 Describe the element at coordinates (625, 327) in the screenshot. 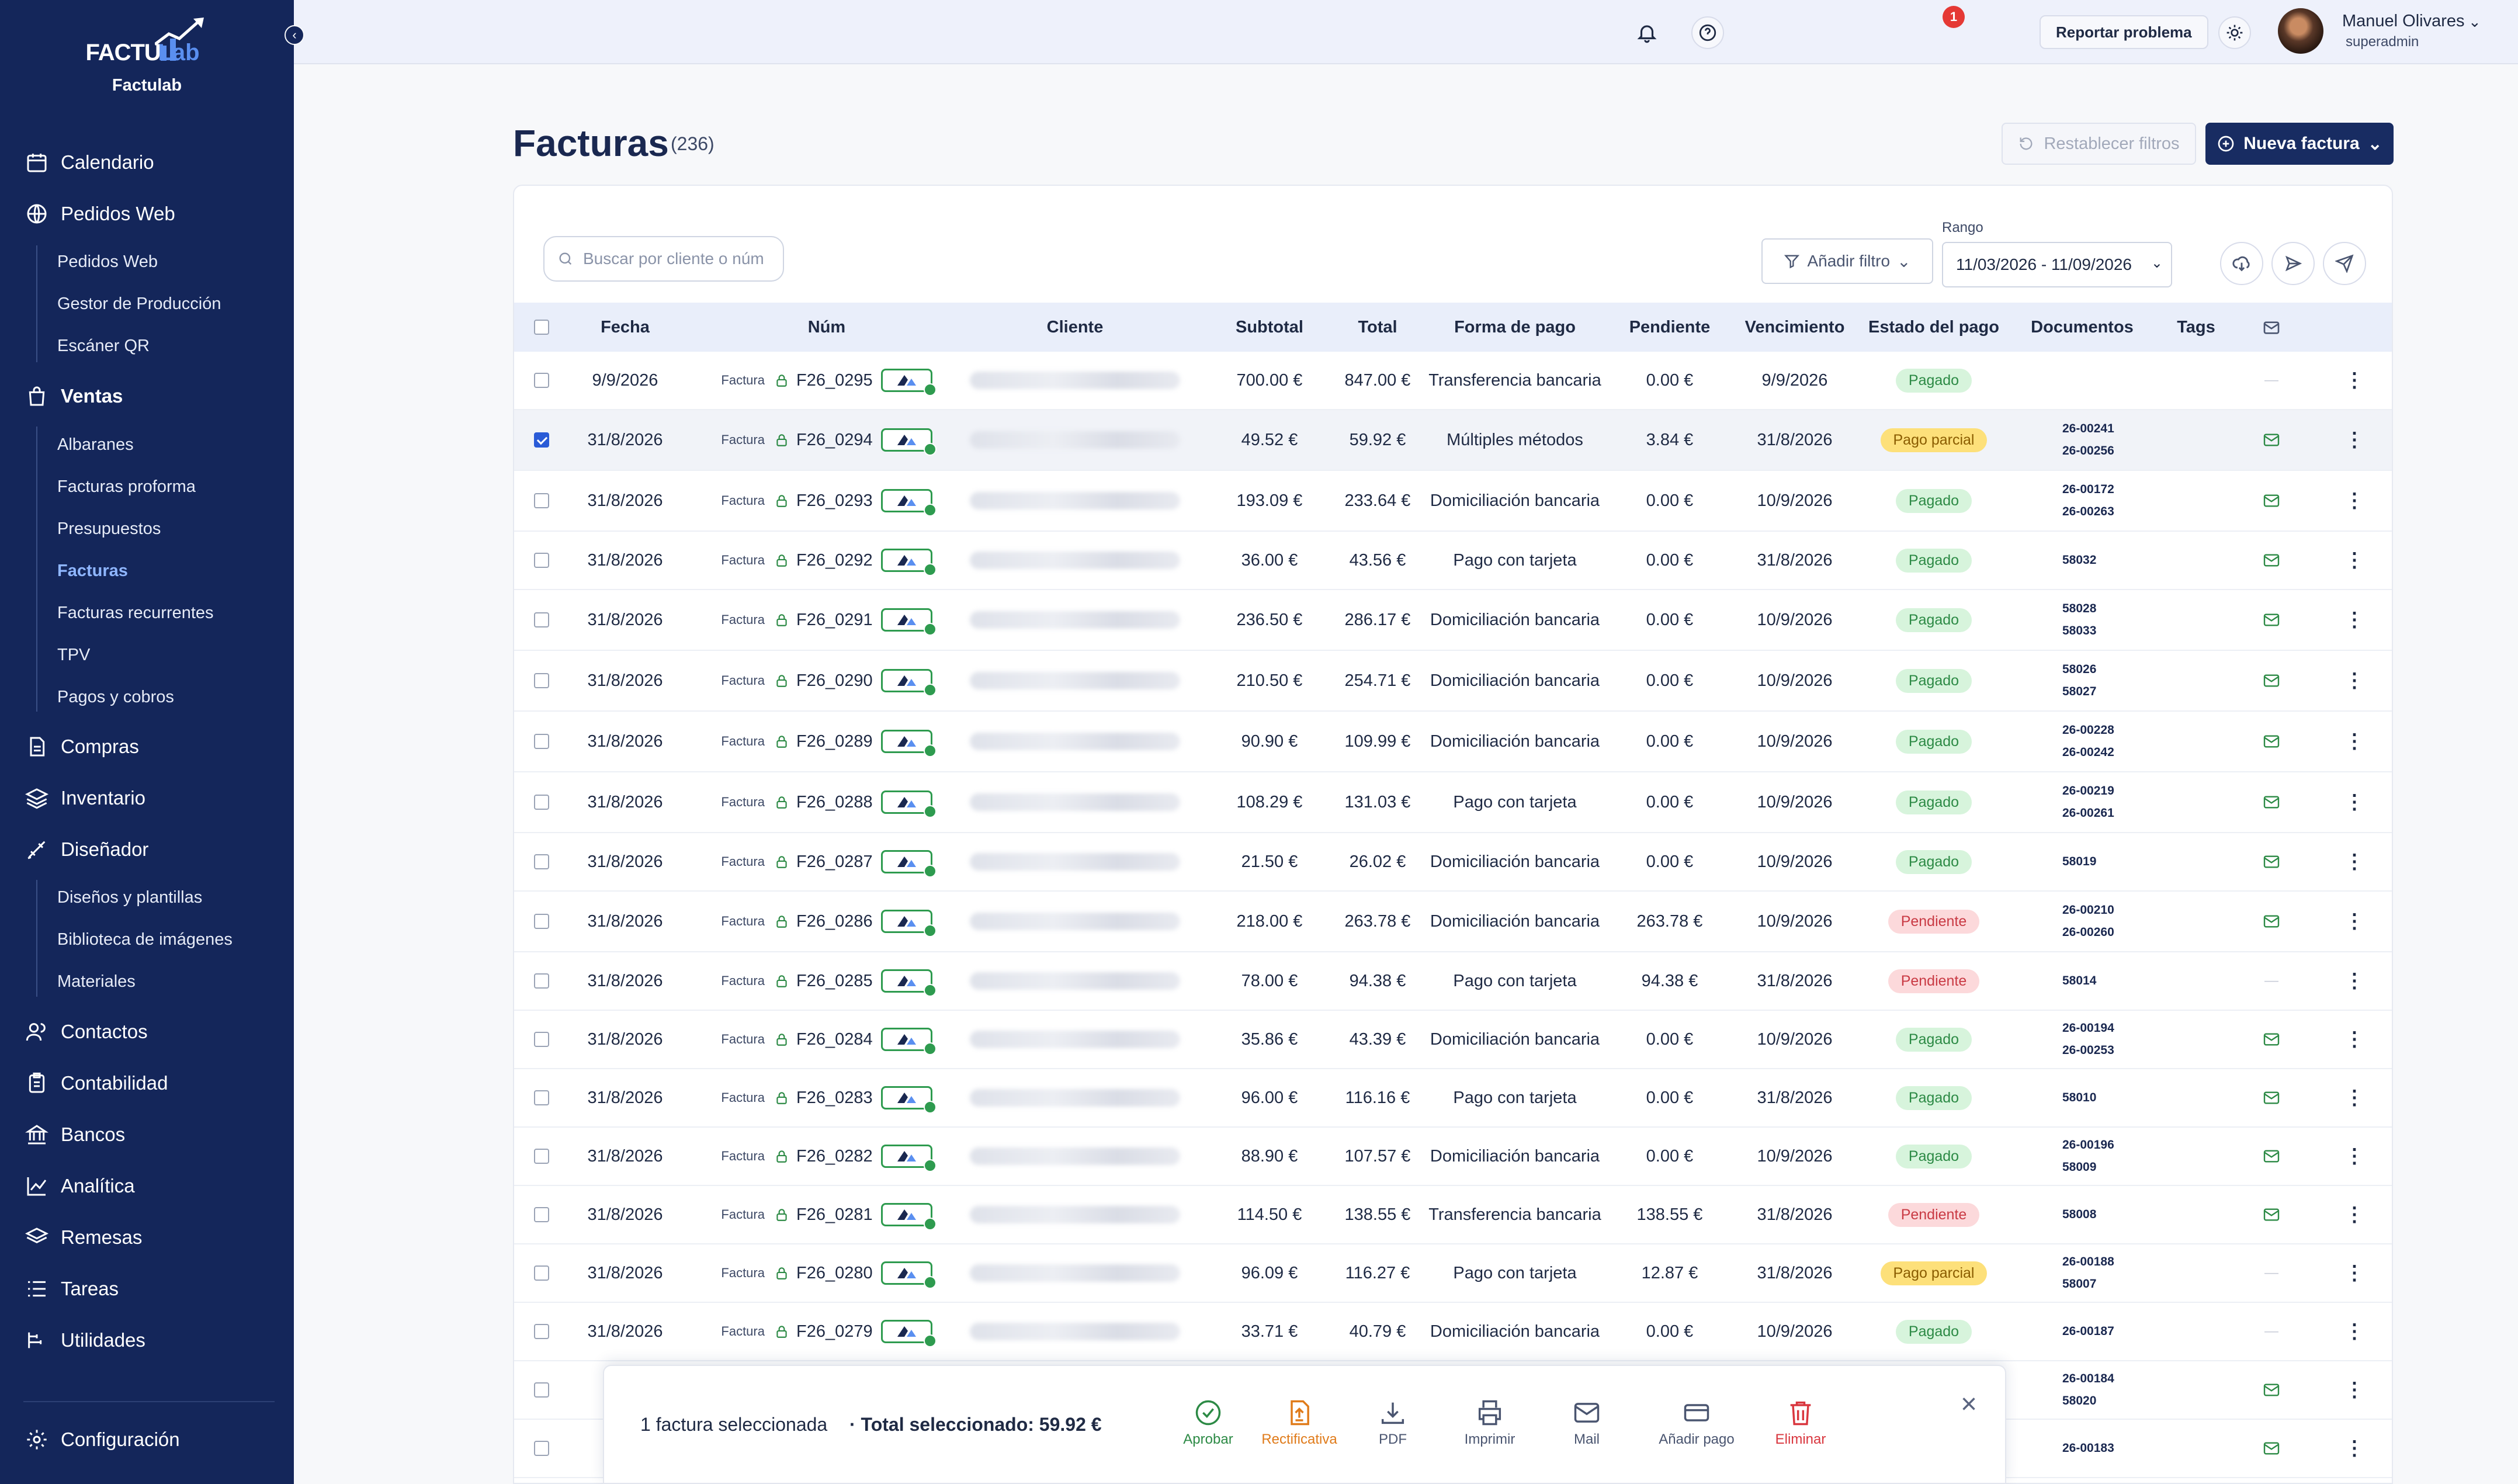

I see `col-fecha: Fecha` at that location.